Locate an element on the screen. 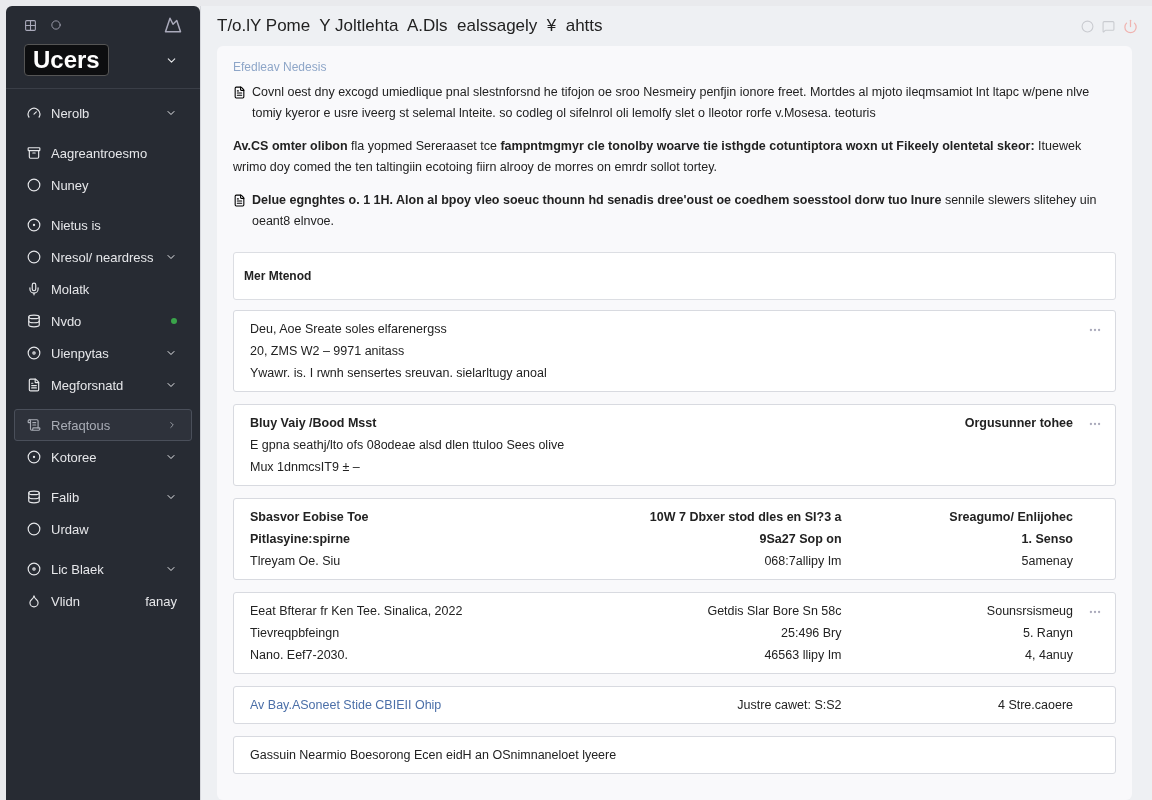 The width and height of the screenshot is (1152, 800). item-text: Sreagumo/ Enlijohec is located at coordinates (1010, 517).